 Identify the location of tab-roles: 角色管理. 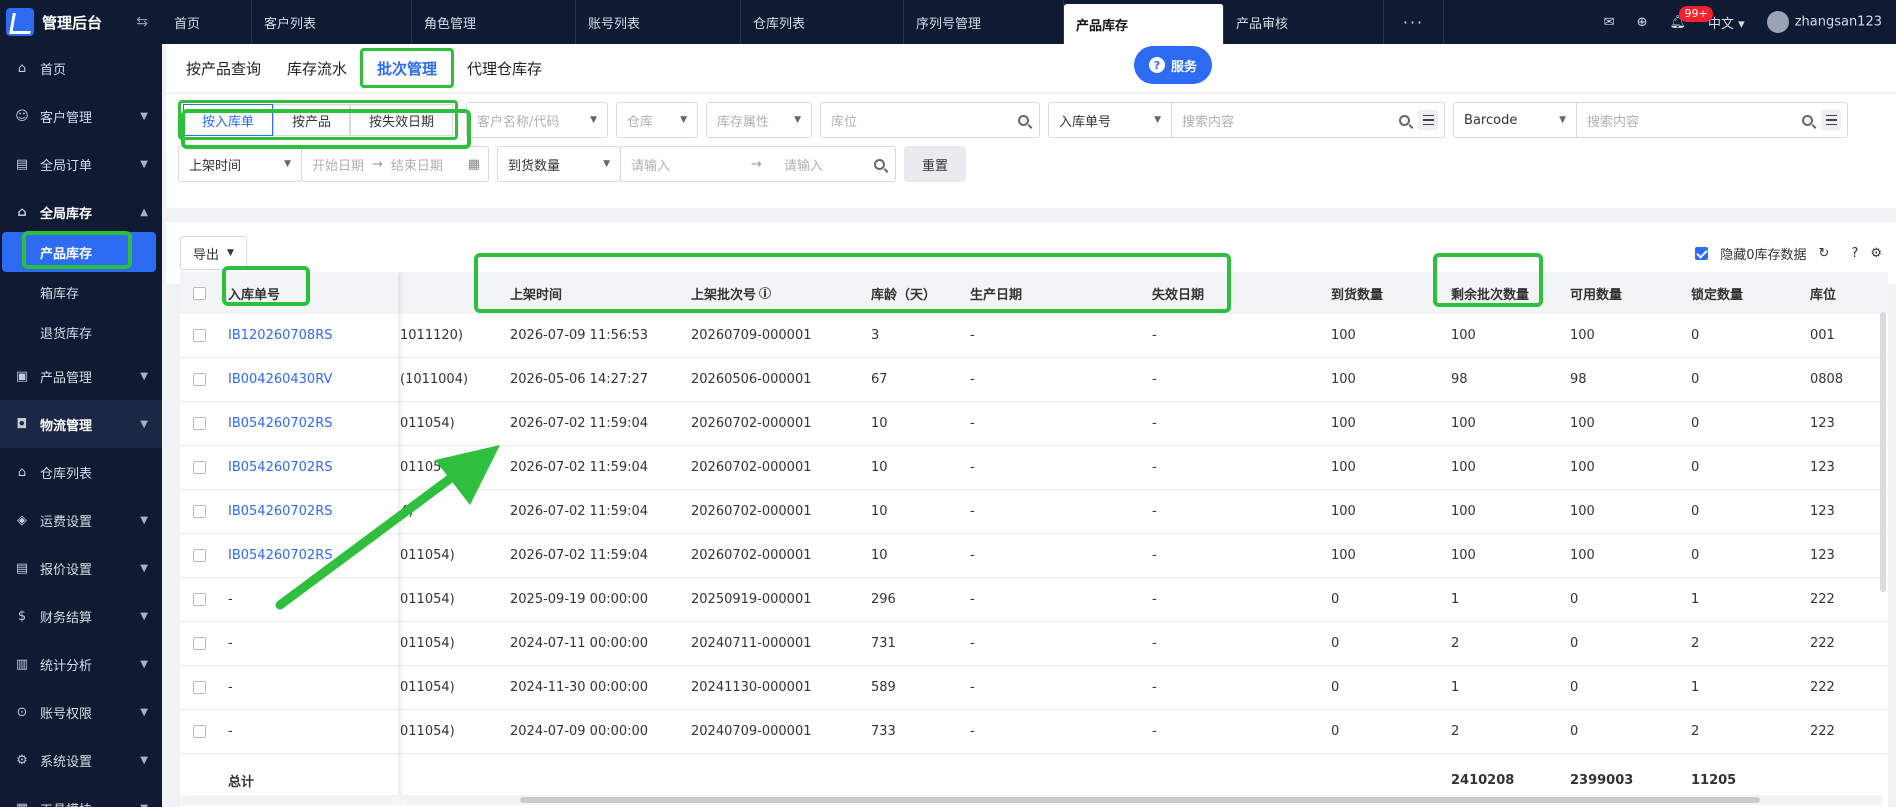
(494, 22).